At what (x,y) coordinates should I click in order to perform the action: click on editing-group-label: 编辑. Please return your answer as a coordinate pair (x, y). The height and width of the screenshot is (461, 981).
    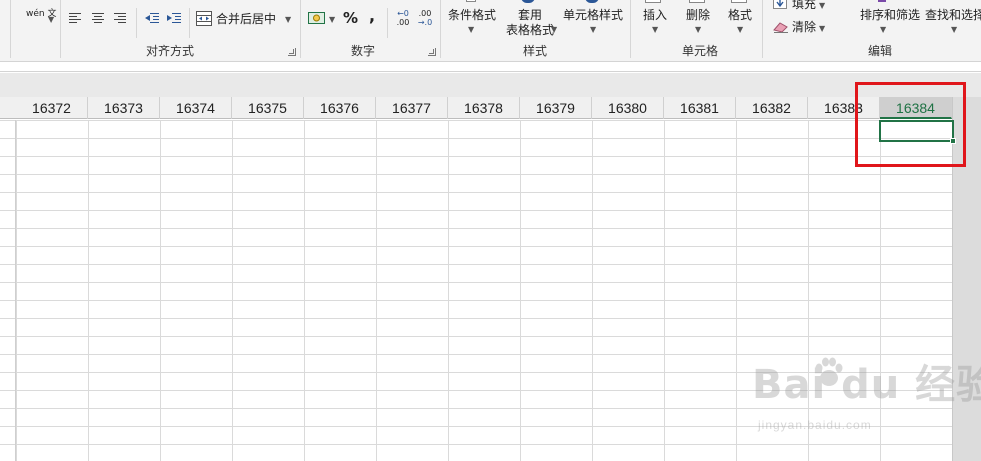
    Looking at the image, I should click on (879, 51).